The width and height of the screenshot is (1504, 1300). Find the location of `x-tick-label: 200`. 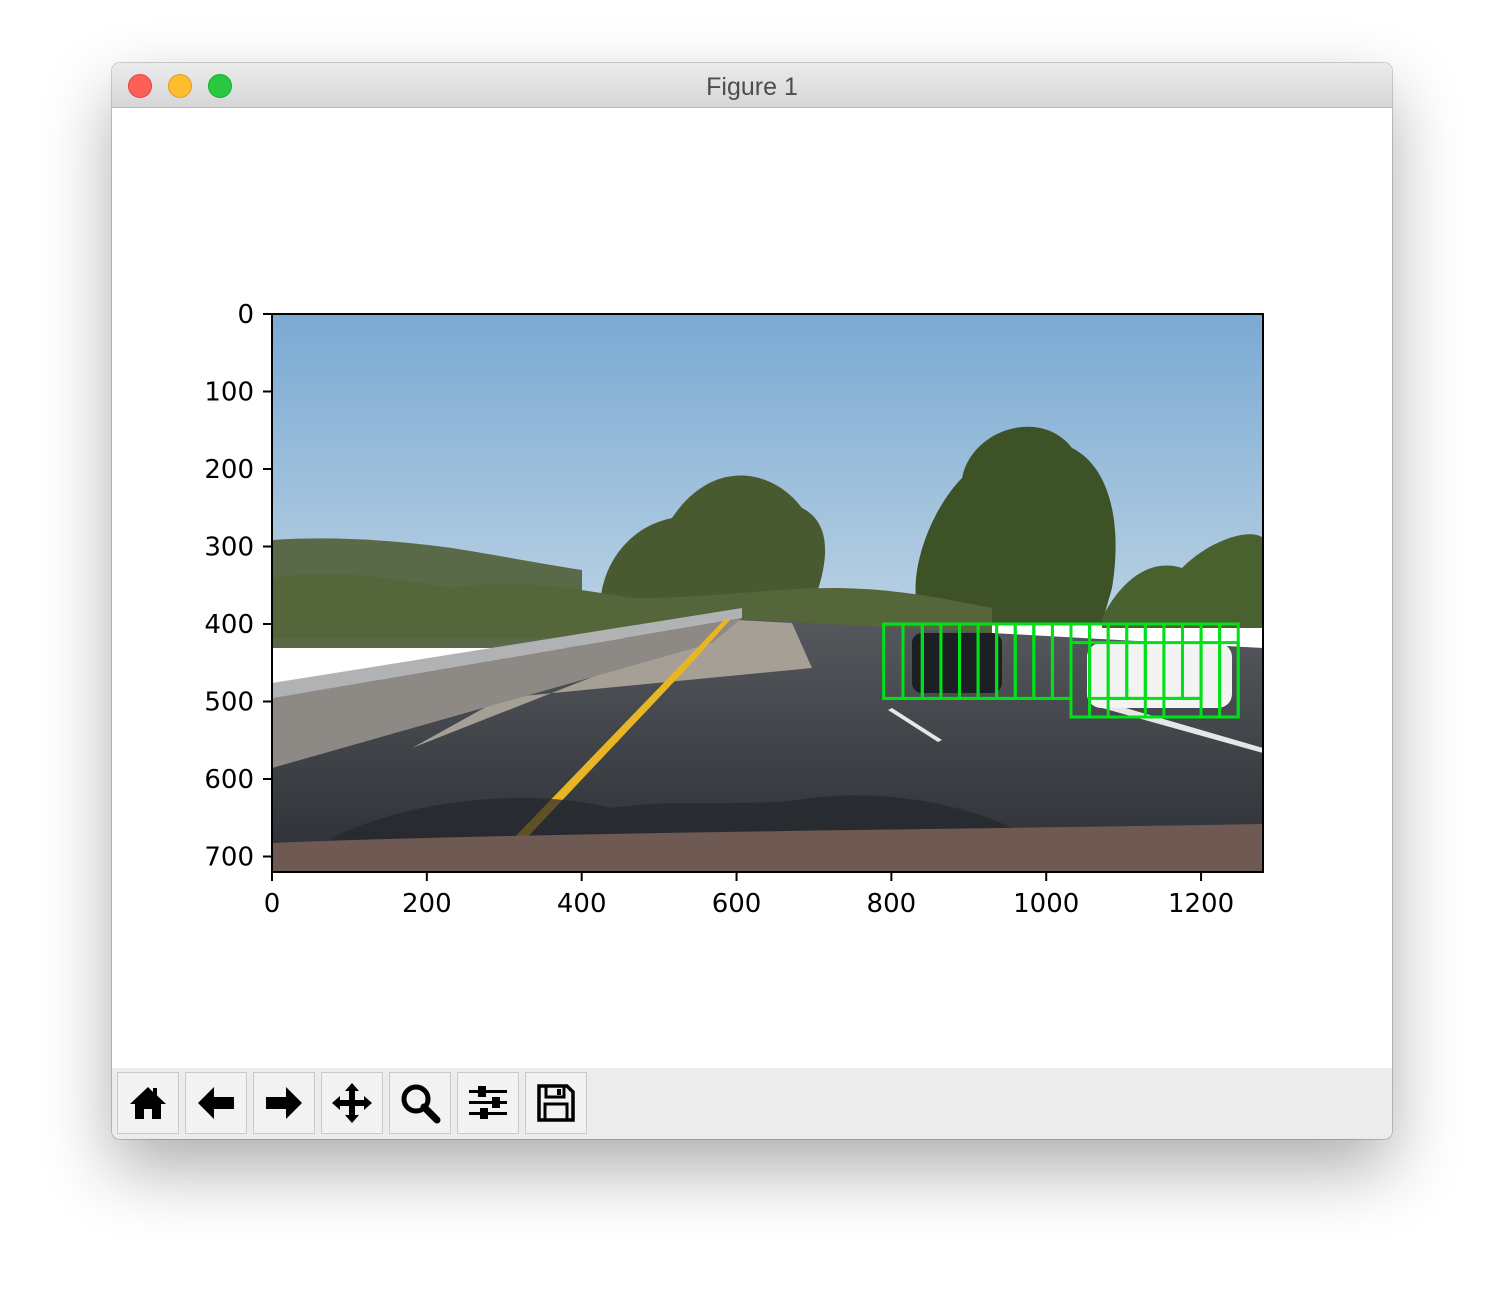

x-tick-label: 200 is located at coordinates (427, 904).